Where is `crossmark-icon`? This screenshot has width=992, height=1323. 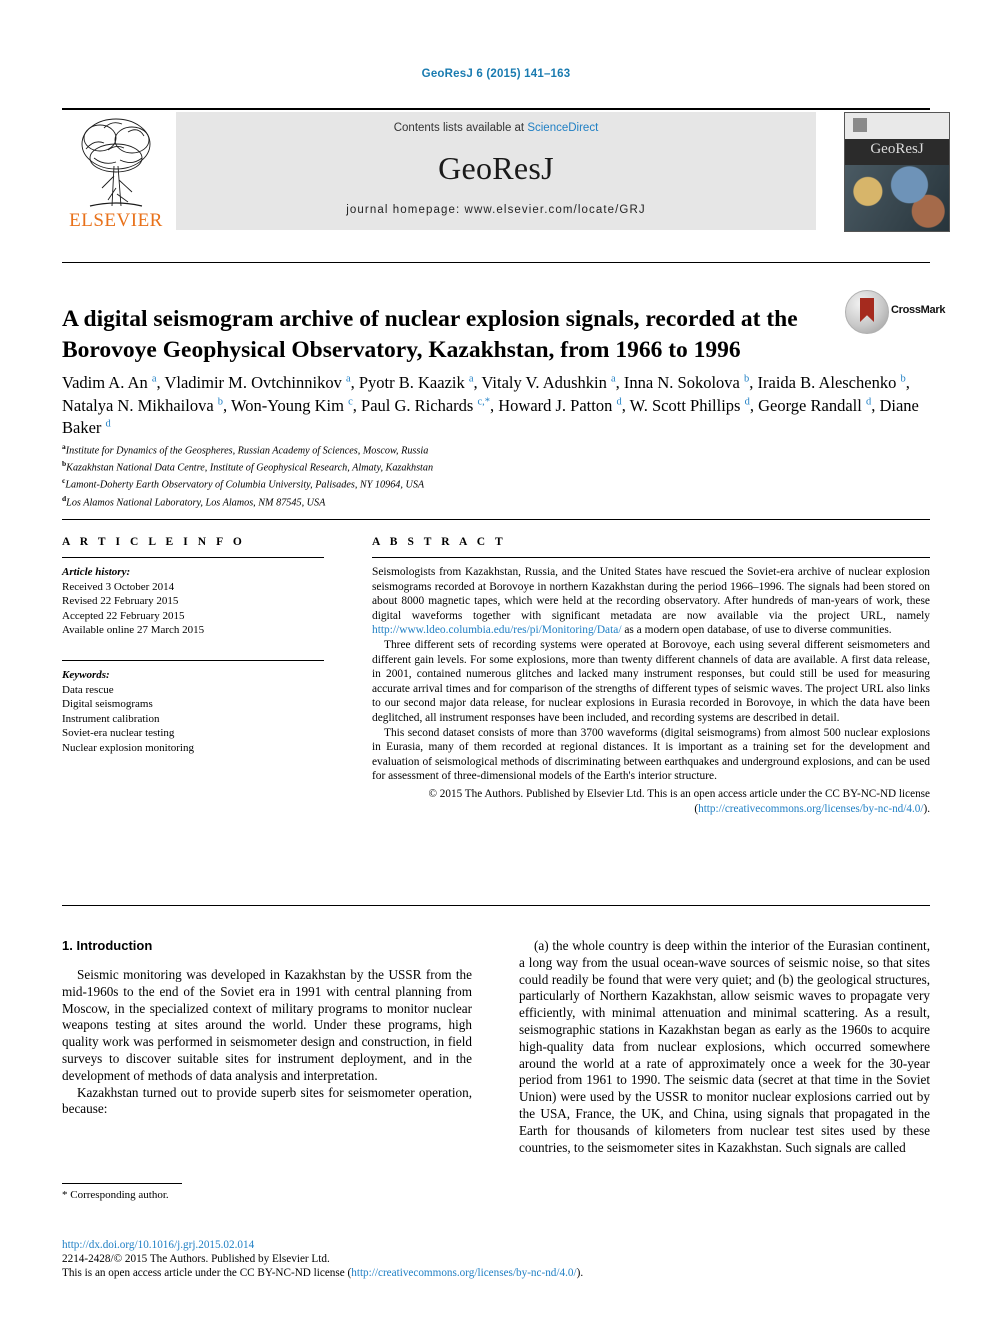 crossmark-icon is located at coordinates (867, 312).